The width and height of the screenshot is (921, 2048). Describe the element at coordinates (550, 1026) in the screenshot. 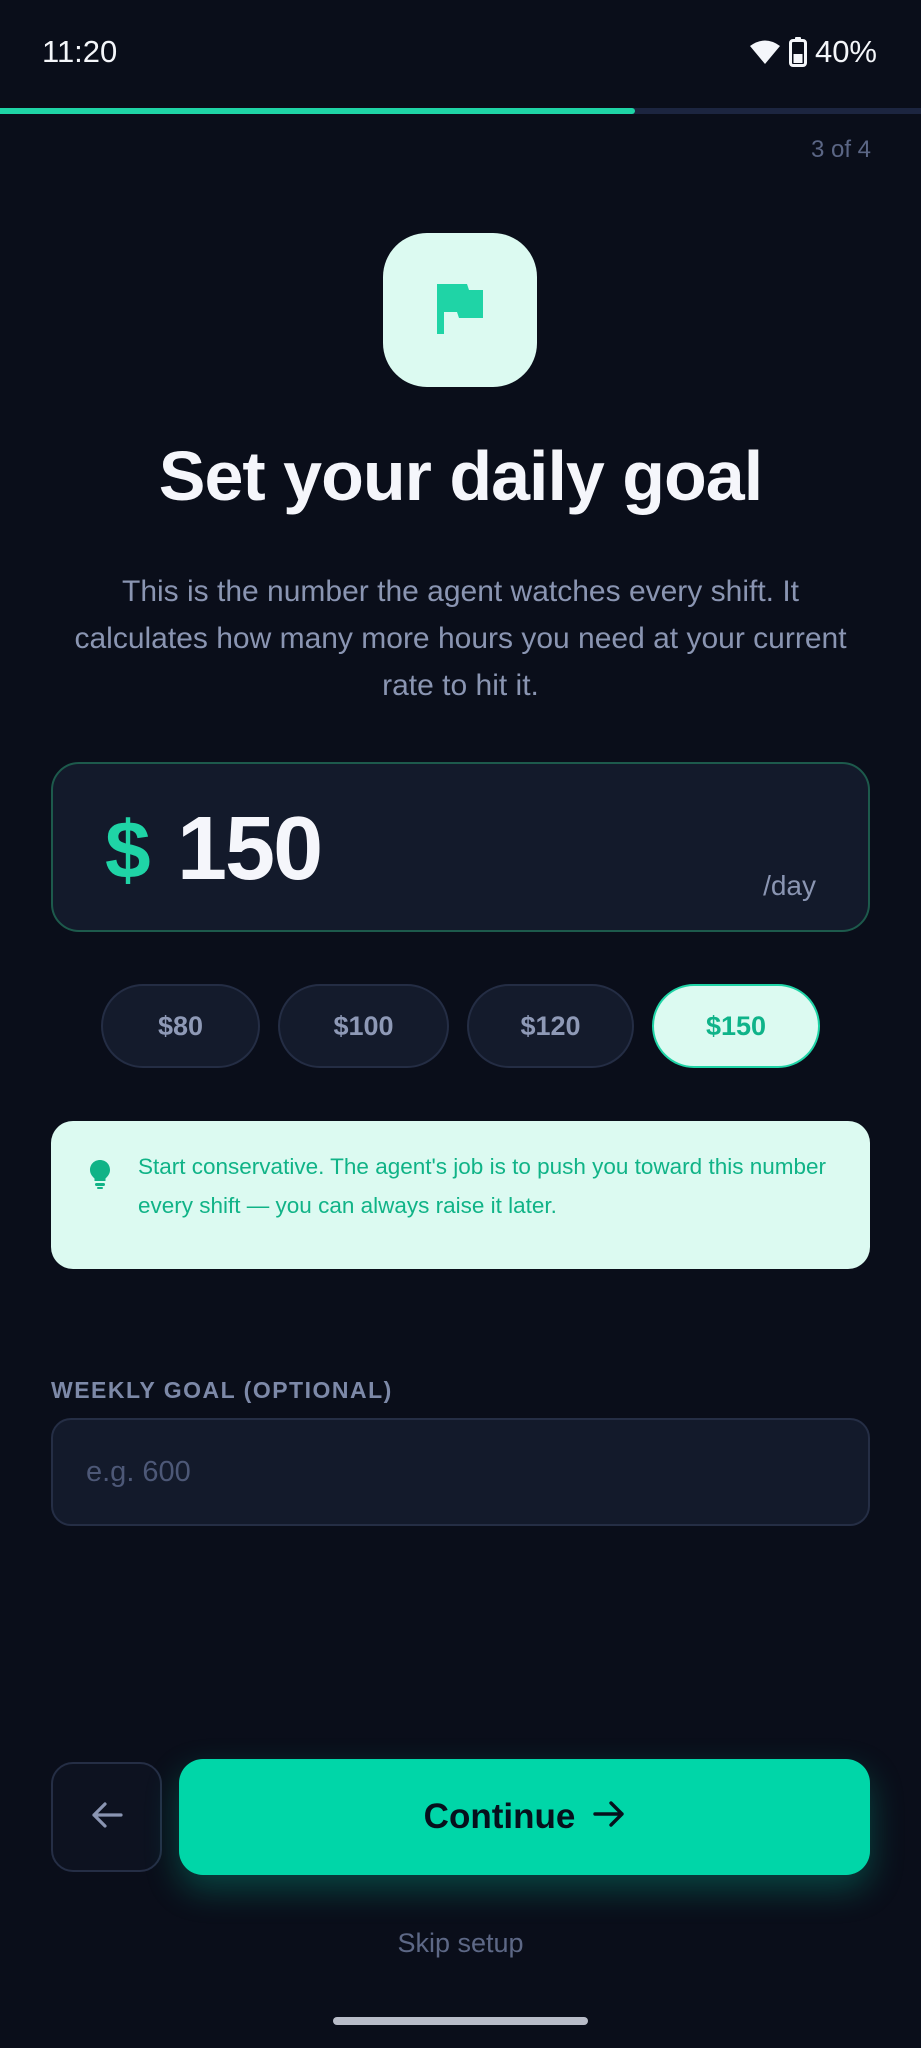

I see `preset-chip-120: $120` at that location.